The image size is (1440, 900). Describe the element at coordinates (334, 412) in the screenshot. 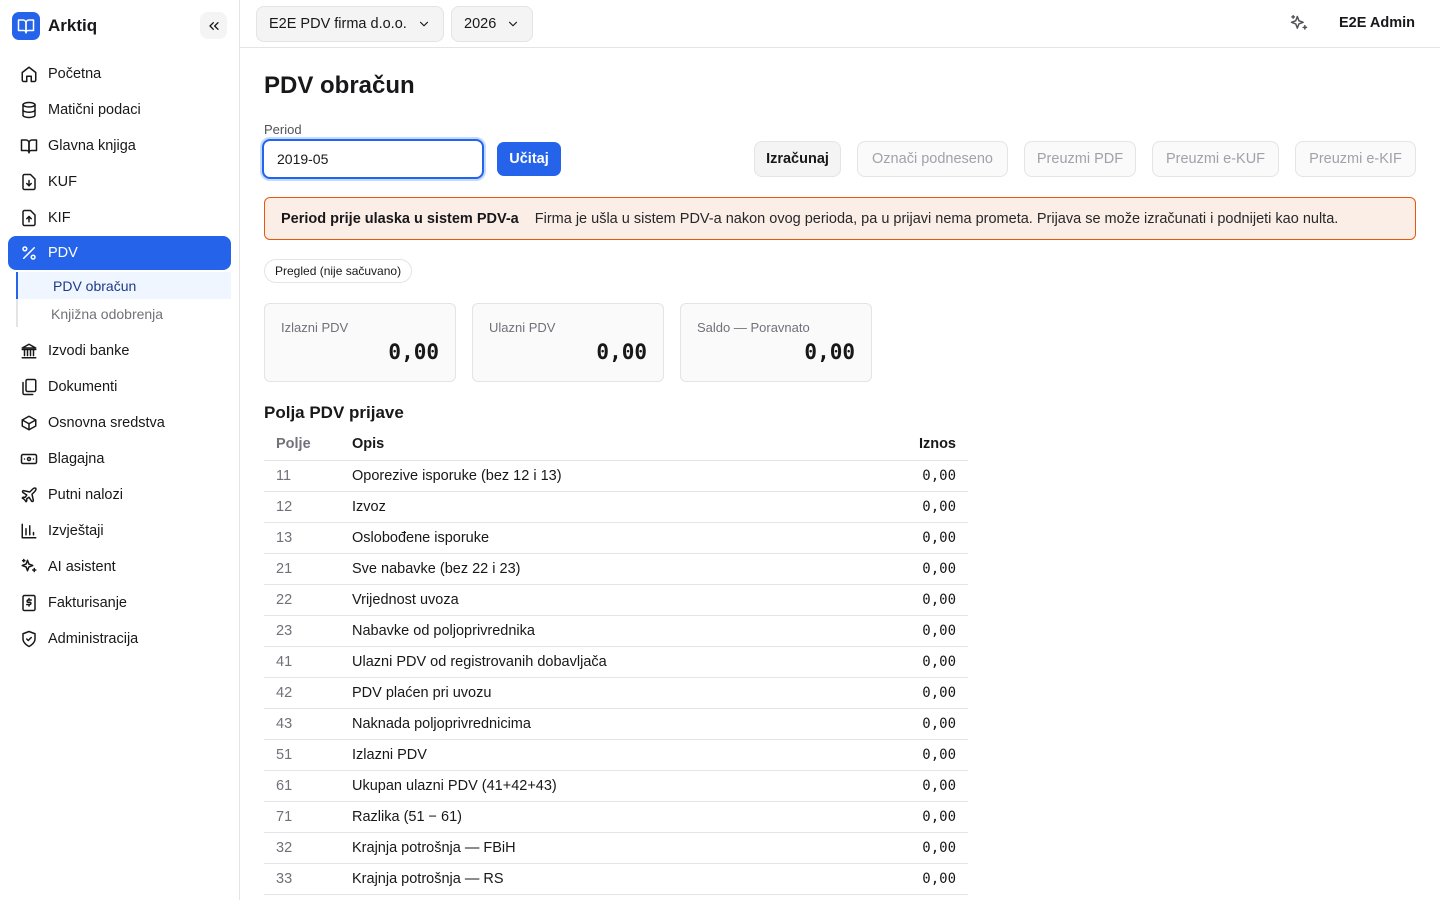

I see `section-title: Polja PDV prijave` at that location.